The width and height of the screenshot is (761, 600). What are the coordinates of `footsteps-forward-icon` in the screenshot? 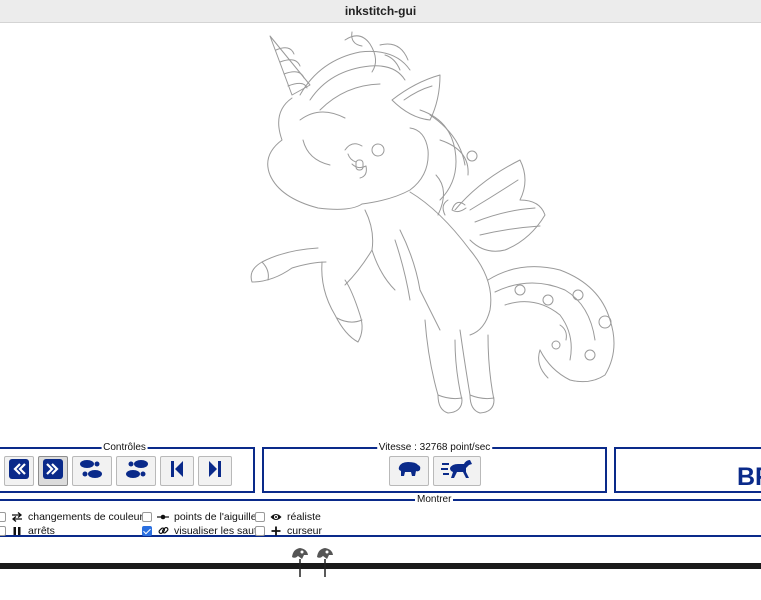 It's located at (136, 471).